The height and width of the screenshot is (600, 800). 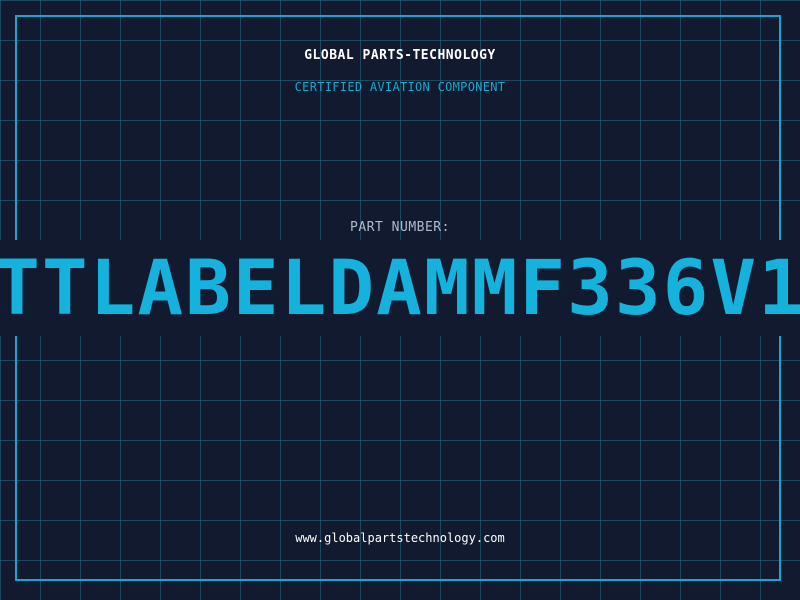 I want to click on part-number-label: PART NUMBER:, so click(x=400, y=227).